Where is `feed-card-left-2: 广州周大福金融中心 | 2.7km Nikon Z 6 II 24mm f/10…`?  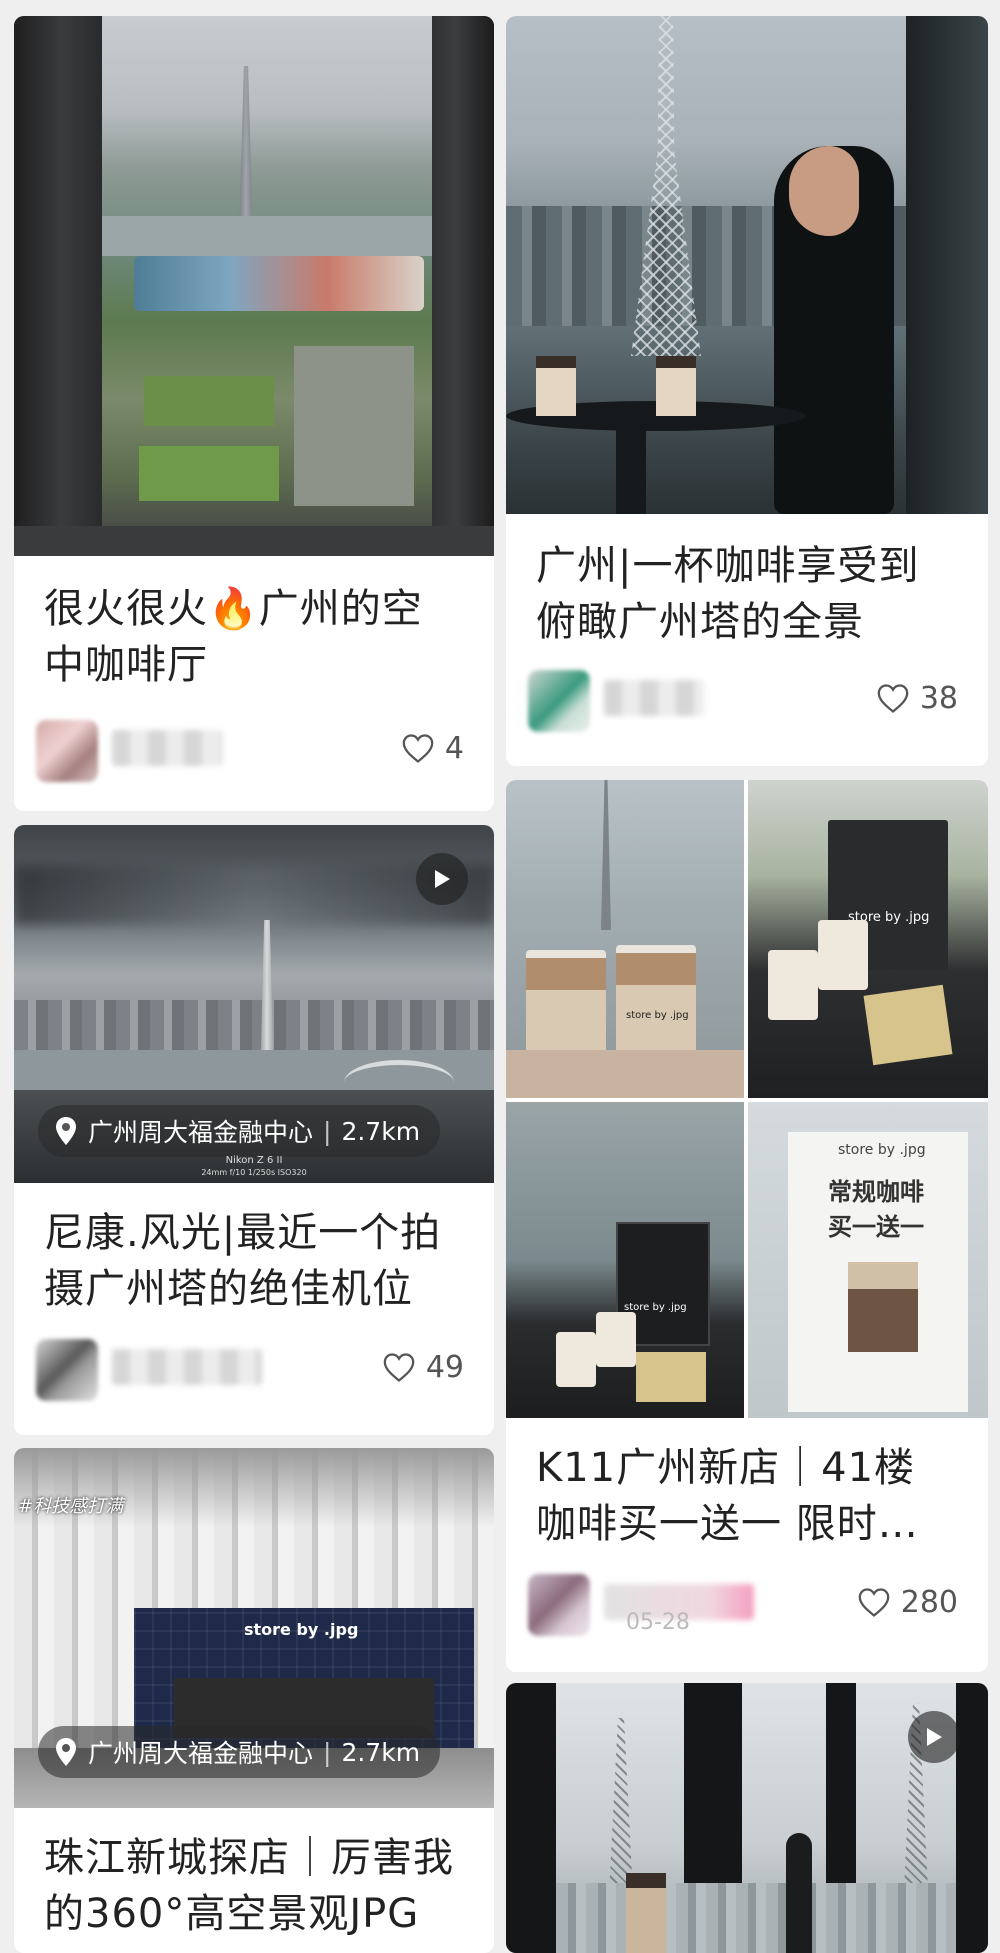
feed-card-left-2: 广州周大福金融中心 | 2.7km Nikon Z 6 II 24mm f/10… is located at coordinates (254, 1130).